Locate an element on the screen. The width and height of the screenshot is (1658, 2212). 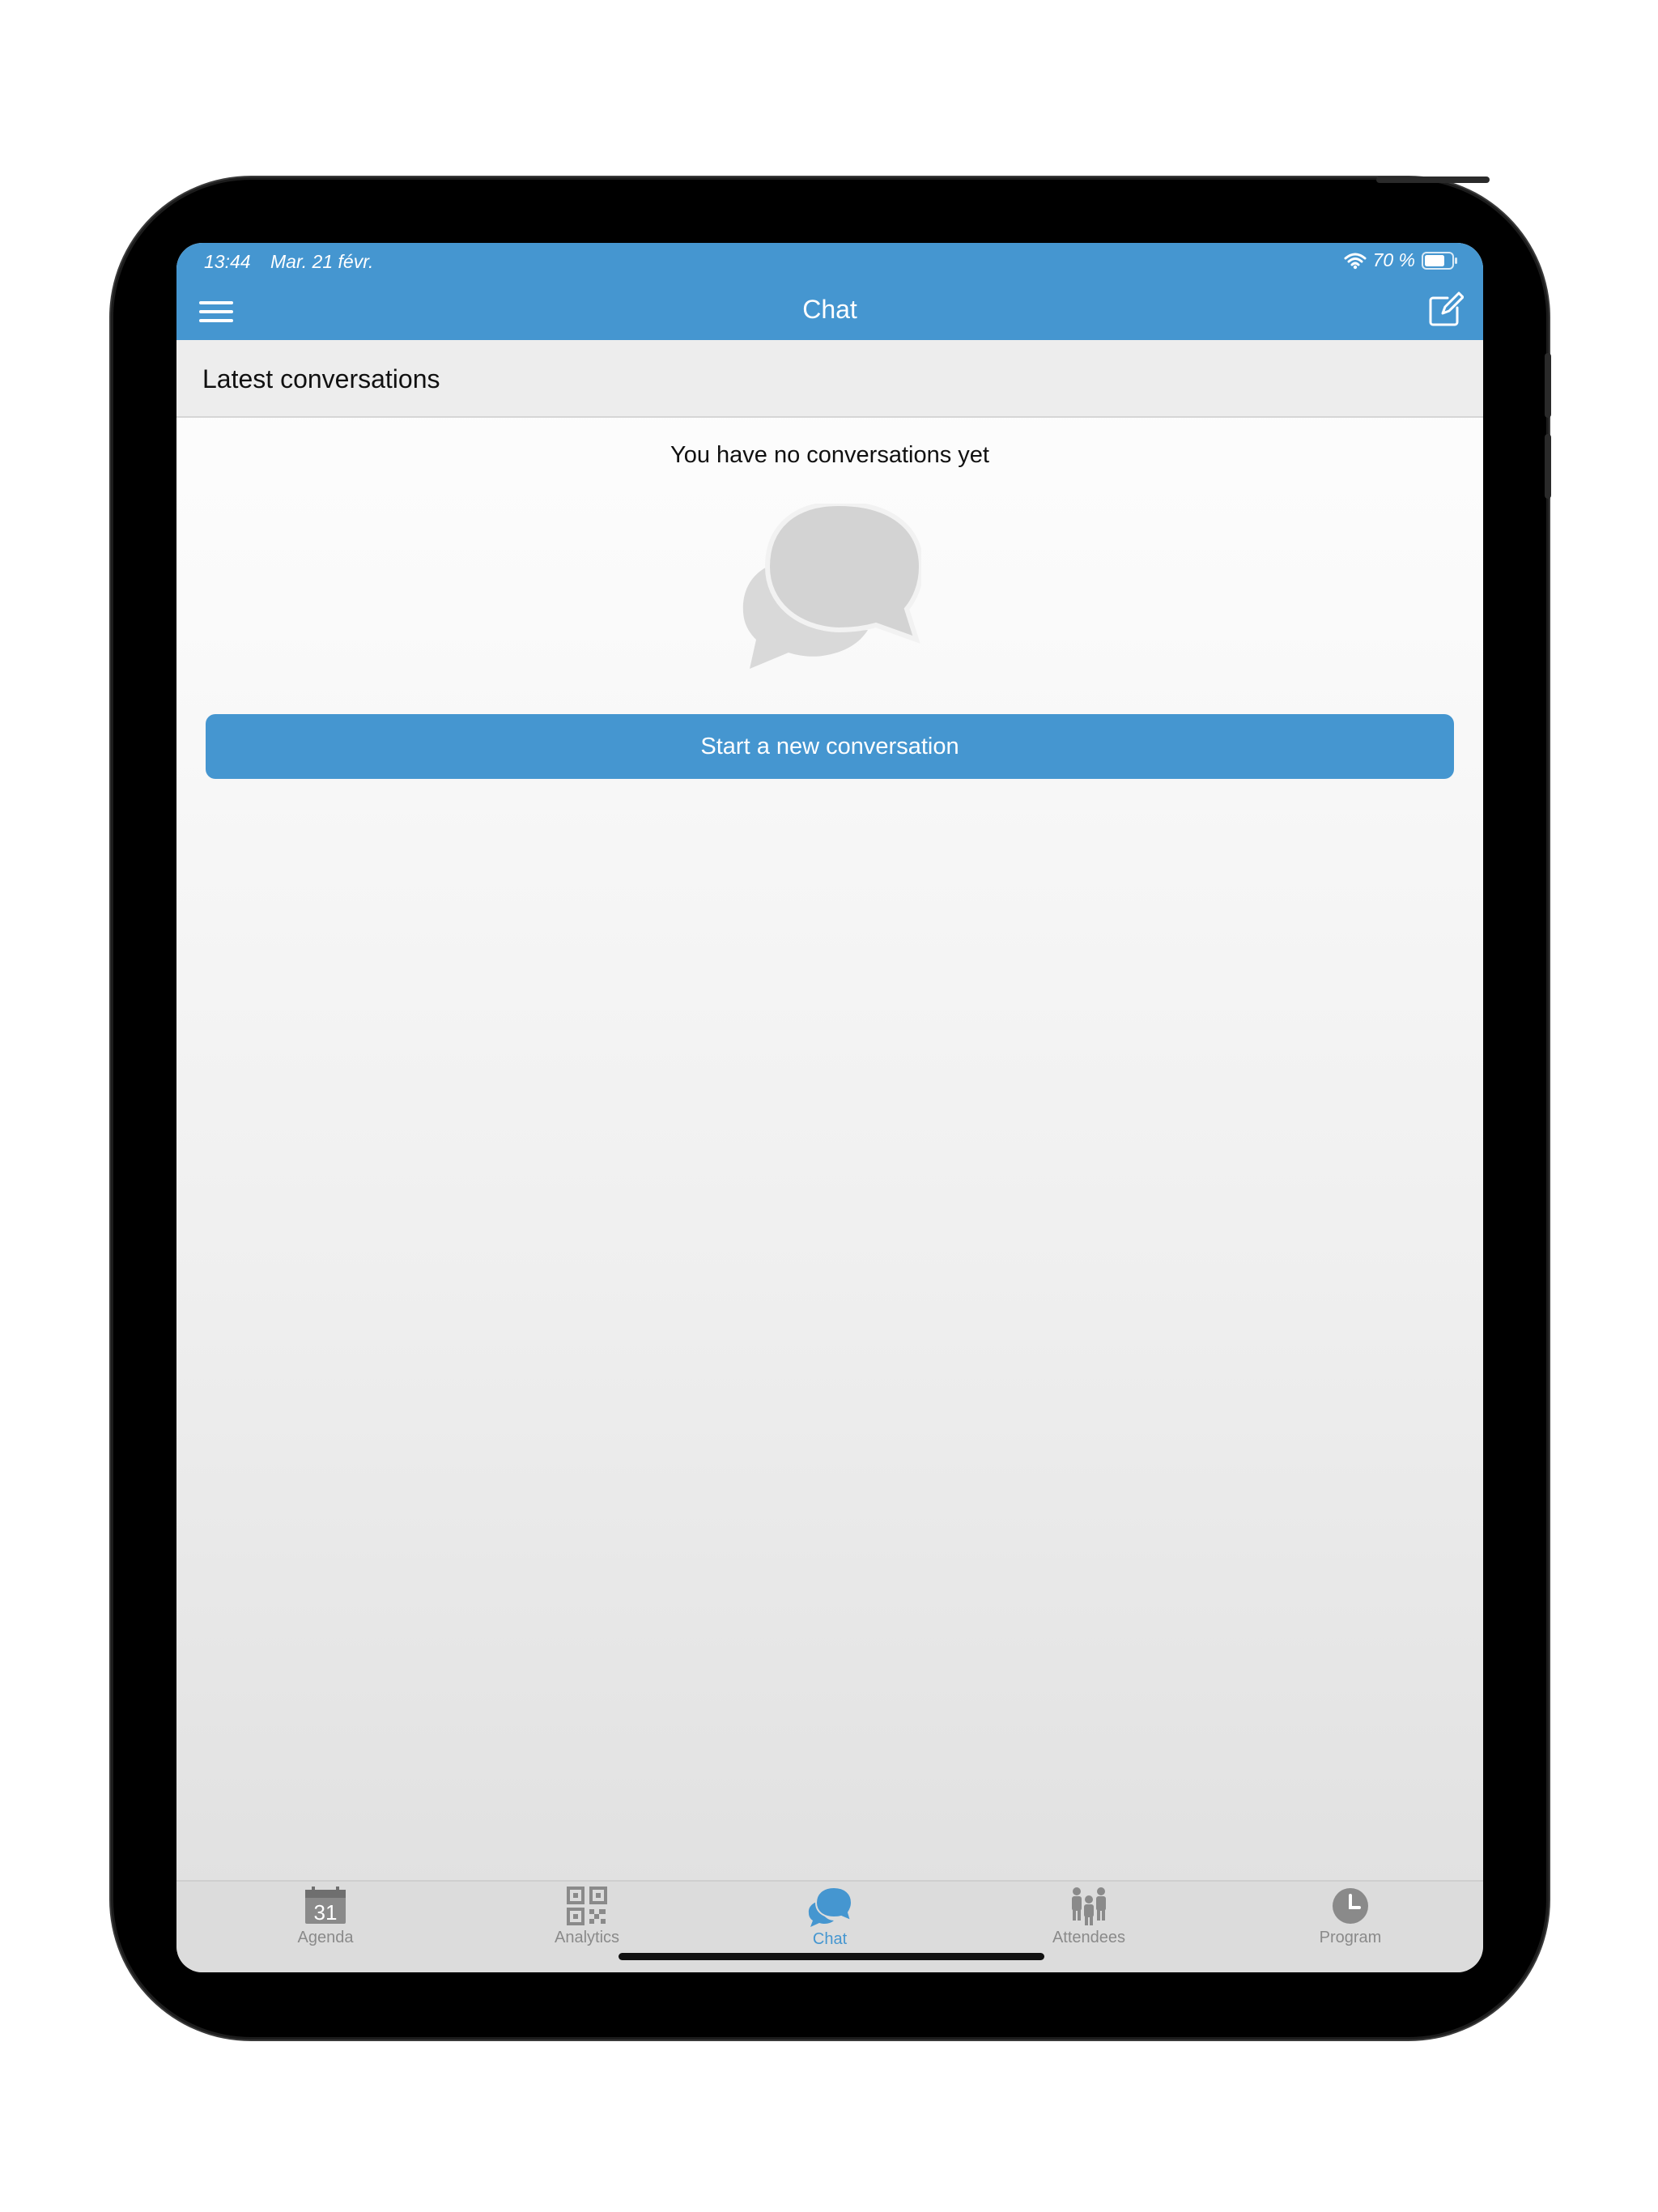
people-icon is located at coordinates (1089, 1906).